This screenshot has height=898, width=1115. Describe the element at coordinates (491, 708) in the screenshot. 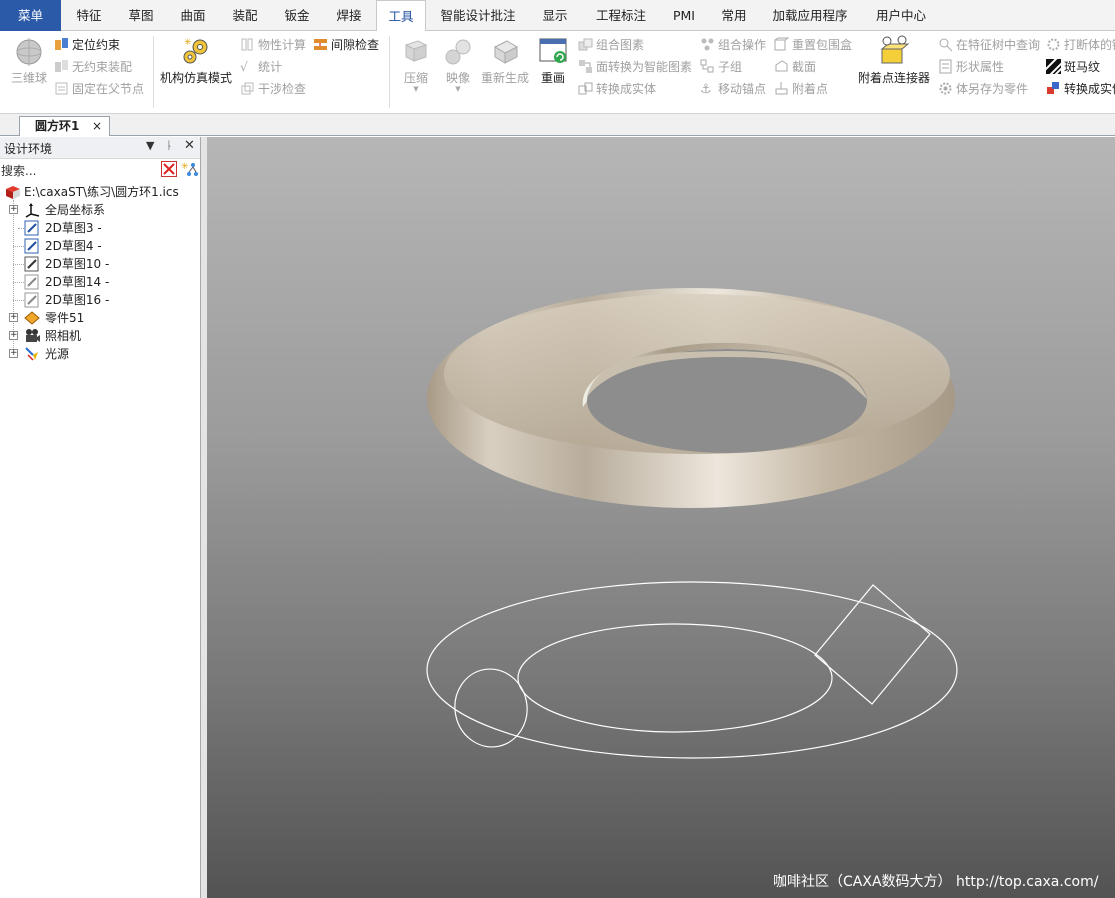

I see `circle-section-sketch` at that location.